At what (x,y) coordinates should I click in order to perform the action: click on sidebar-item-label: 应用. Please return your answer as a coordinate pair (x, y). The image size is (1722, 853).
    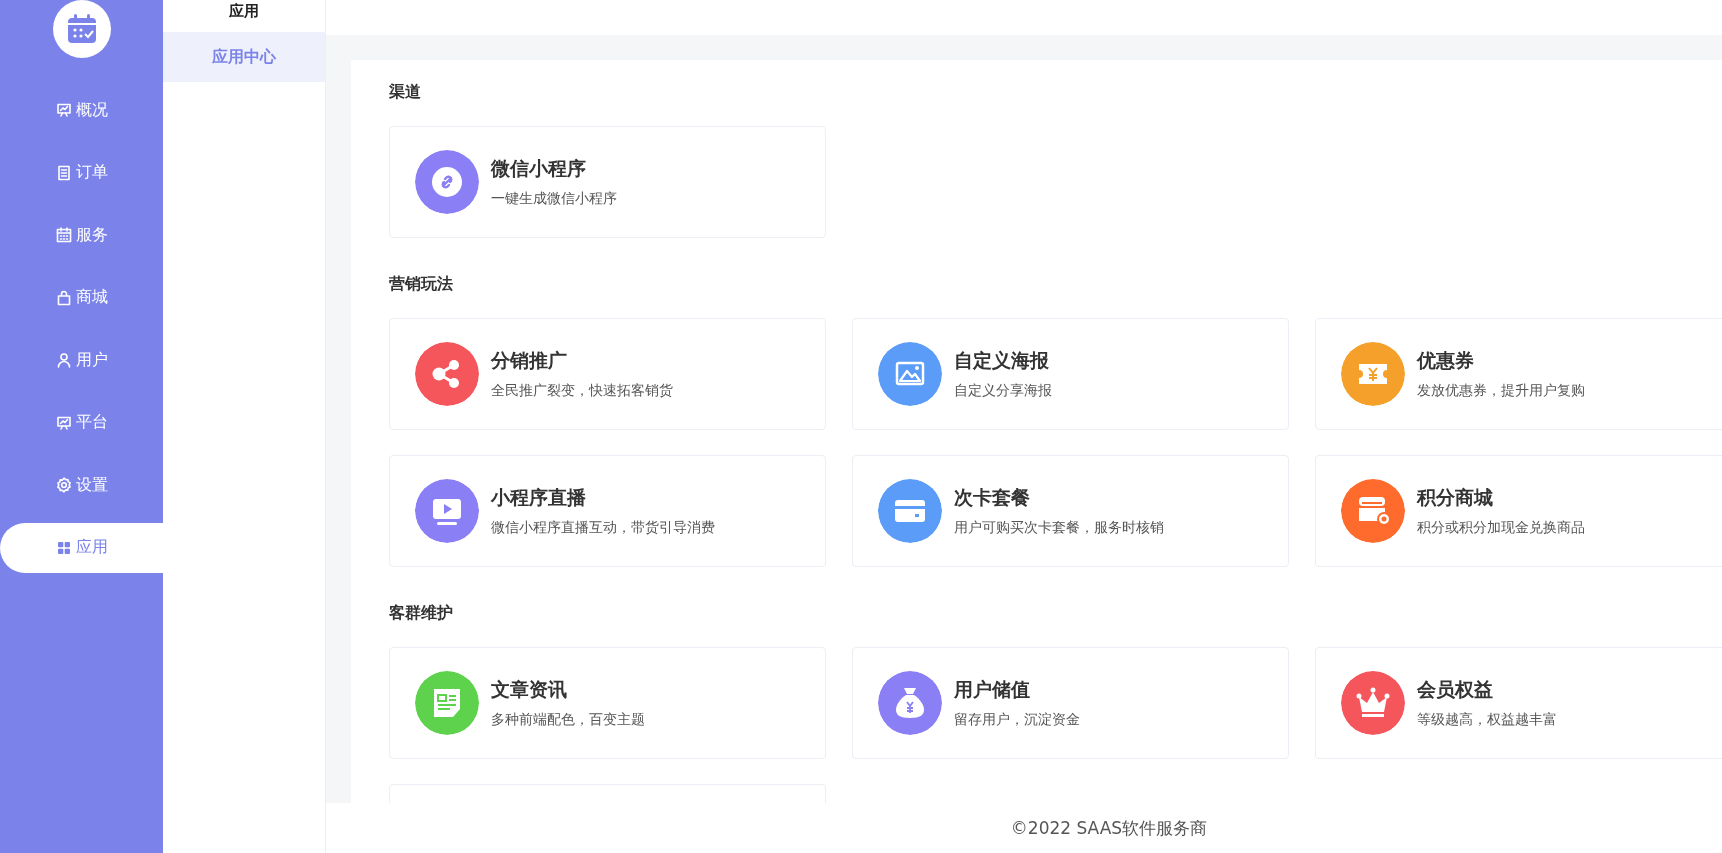
    Looking at the image, I should click on (91, 547).